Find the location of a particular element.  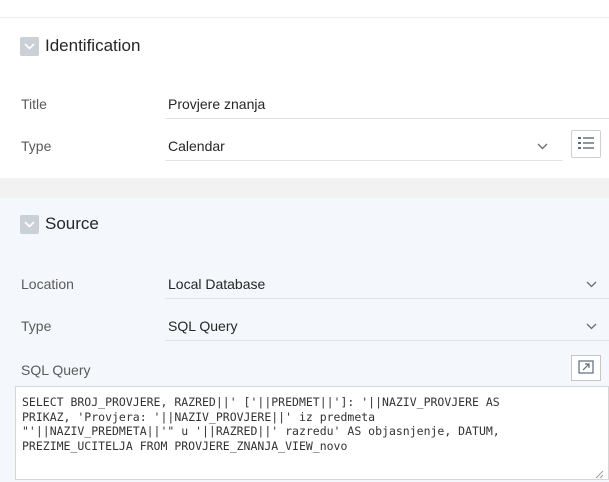

type-select: Calendar is located at coordinates (196, 146).